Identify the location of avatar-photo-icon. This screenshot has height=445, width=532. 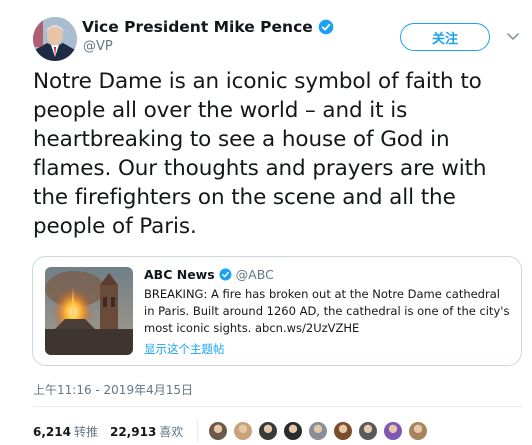
(55, 39).